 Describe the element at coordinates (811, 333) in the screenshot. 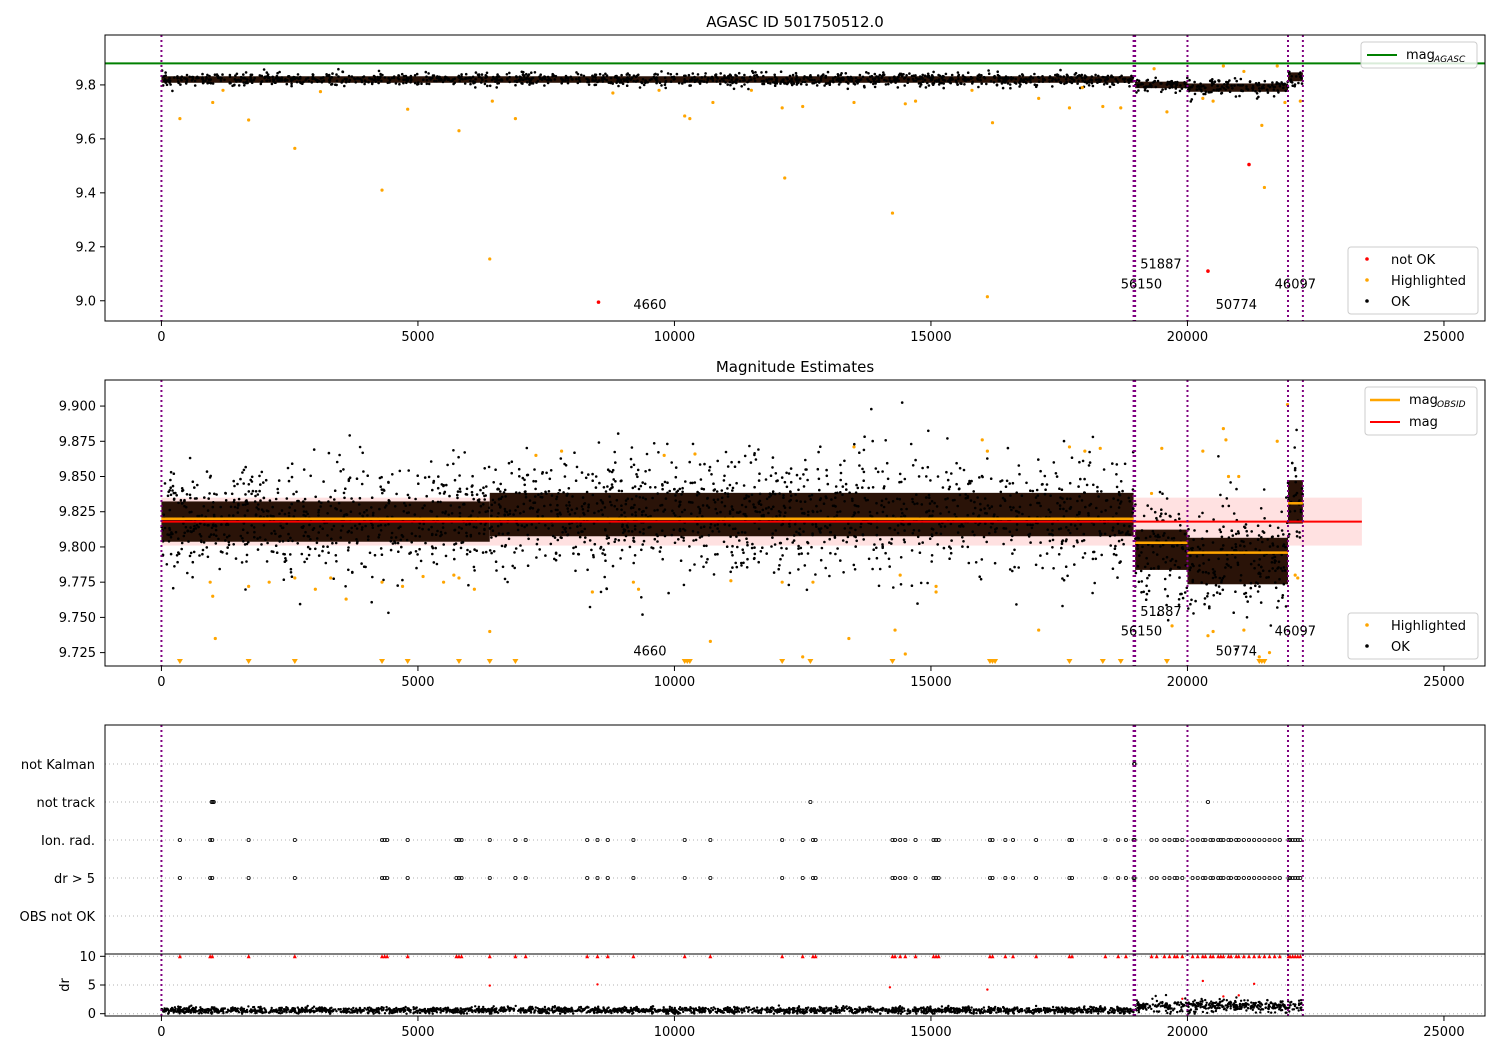

I see `x-ticks-panel1: 0 5000 10000 15000 20000 25000` at that location.